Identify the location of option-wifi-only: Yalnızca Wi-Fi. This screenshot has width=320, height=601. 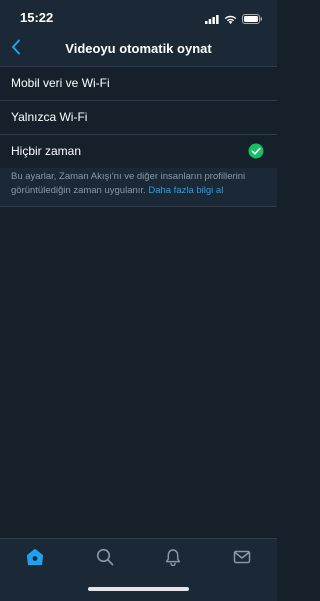
(138, 118).